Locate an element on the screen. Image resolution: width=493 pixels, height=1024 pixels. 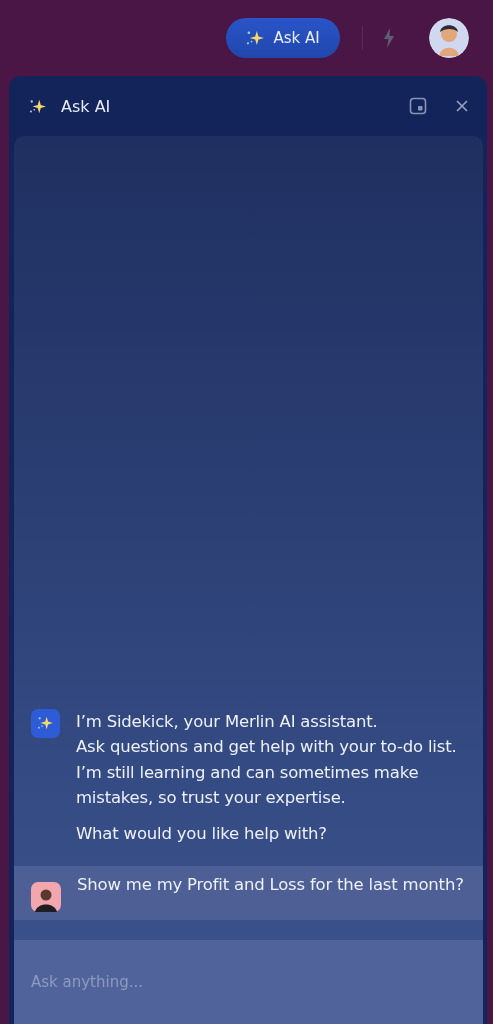
panel-title: Ask AI is located at coordinates (86, 106).